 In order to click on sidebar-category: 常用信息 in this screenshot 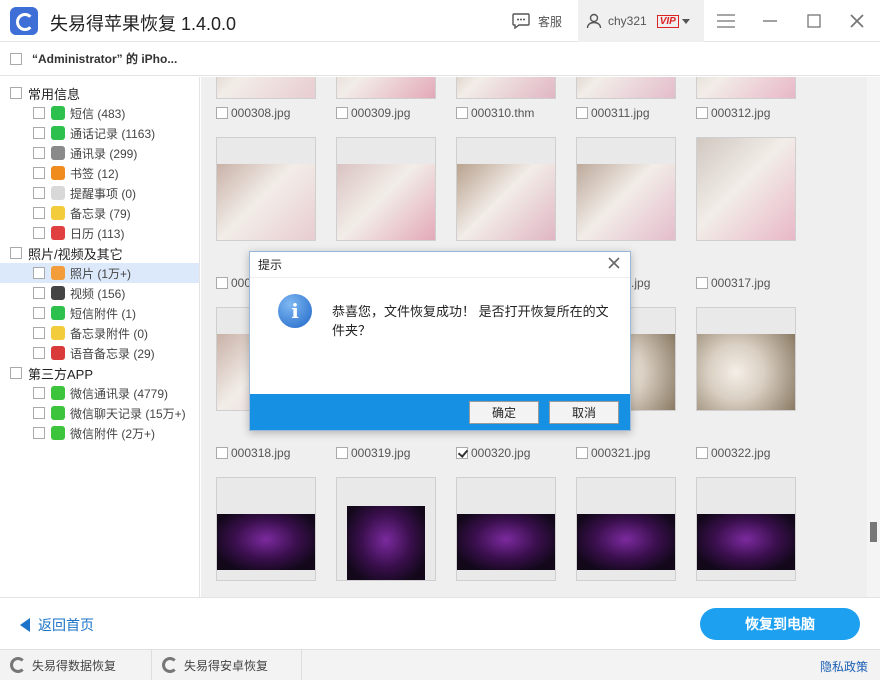, I will do `click(99, 93)`.